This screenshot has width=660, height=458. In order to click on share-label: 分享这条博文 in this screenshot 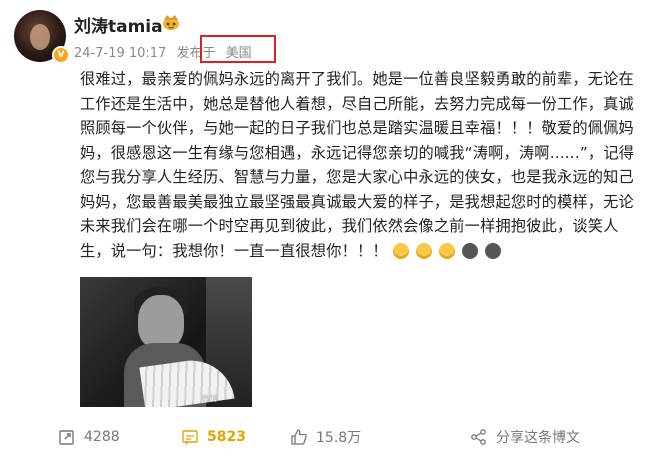, I will do `click(538, 438)`.